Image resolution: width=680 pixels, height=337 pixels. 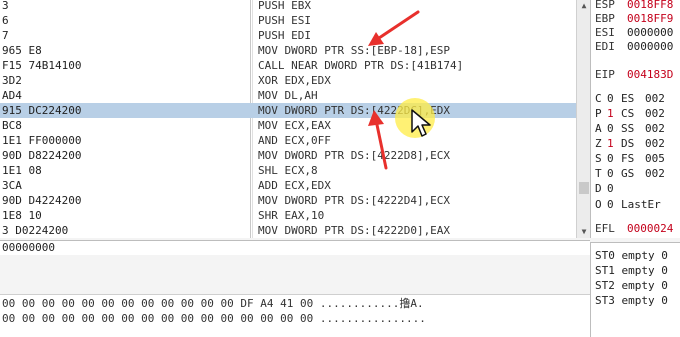 I want to click on fpu-register-name: ST0, so click(x=605, y=255).